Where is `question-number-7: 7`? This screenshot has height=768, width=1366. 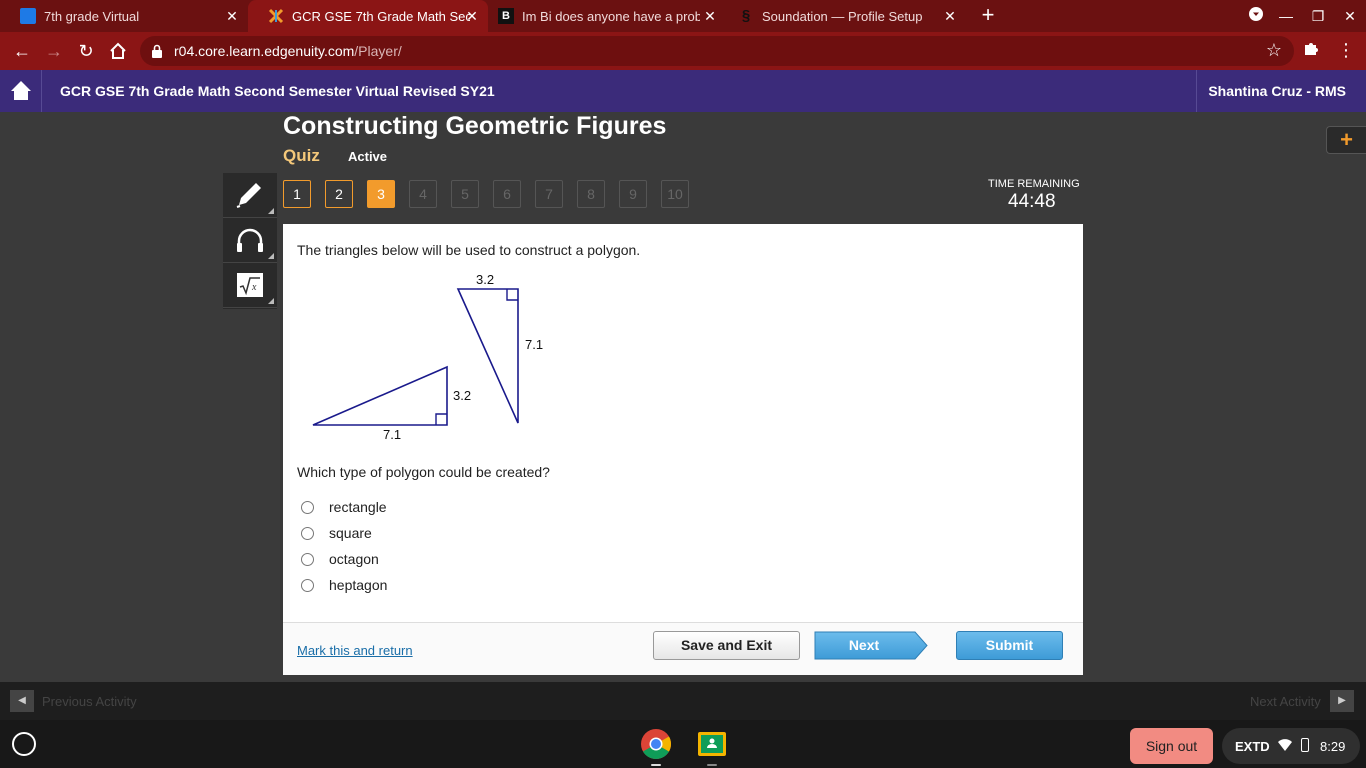
question-number-7: 7 is located at coordinates (549, 194).